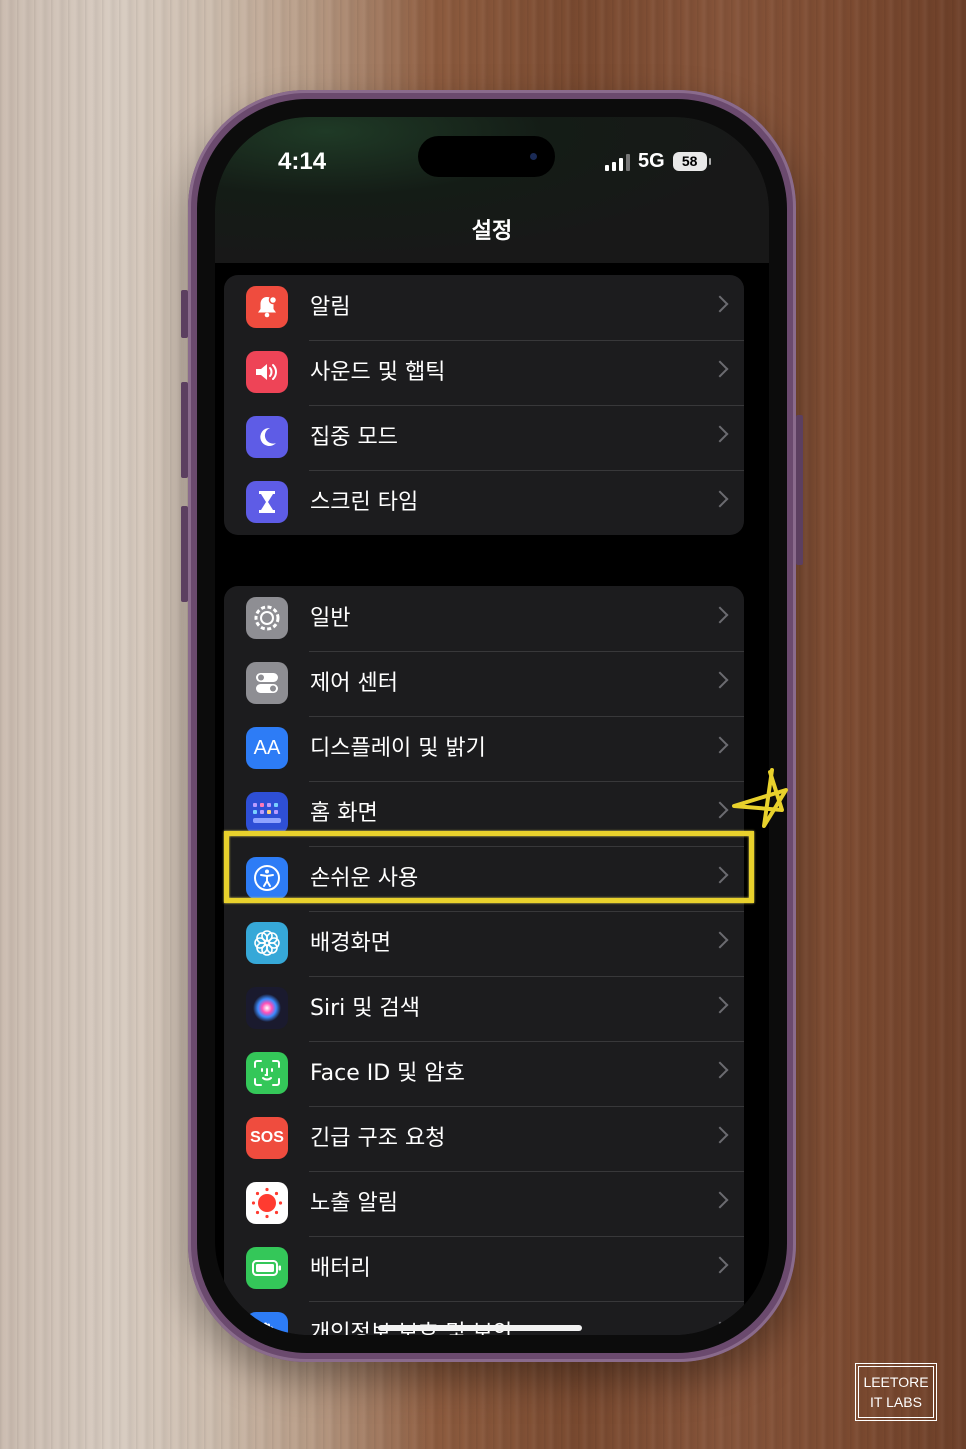 This screenshot has width=966, height=1449. Describe the element at coordinates (267, 618) in the screenshot. I see `gear-icon` at that location.